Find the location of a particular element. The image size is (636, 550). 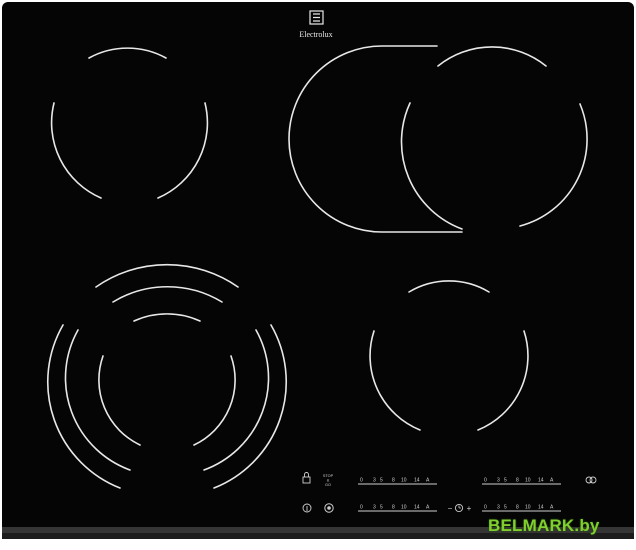

slider-front-left-label: 0 is located at coordinates (361, 508).